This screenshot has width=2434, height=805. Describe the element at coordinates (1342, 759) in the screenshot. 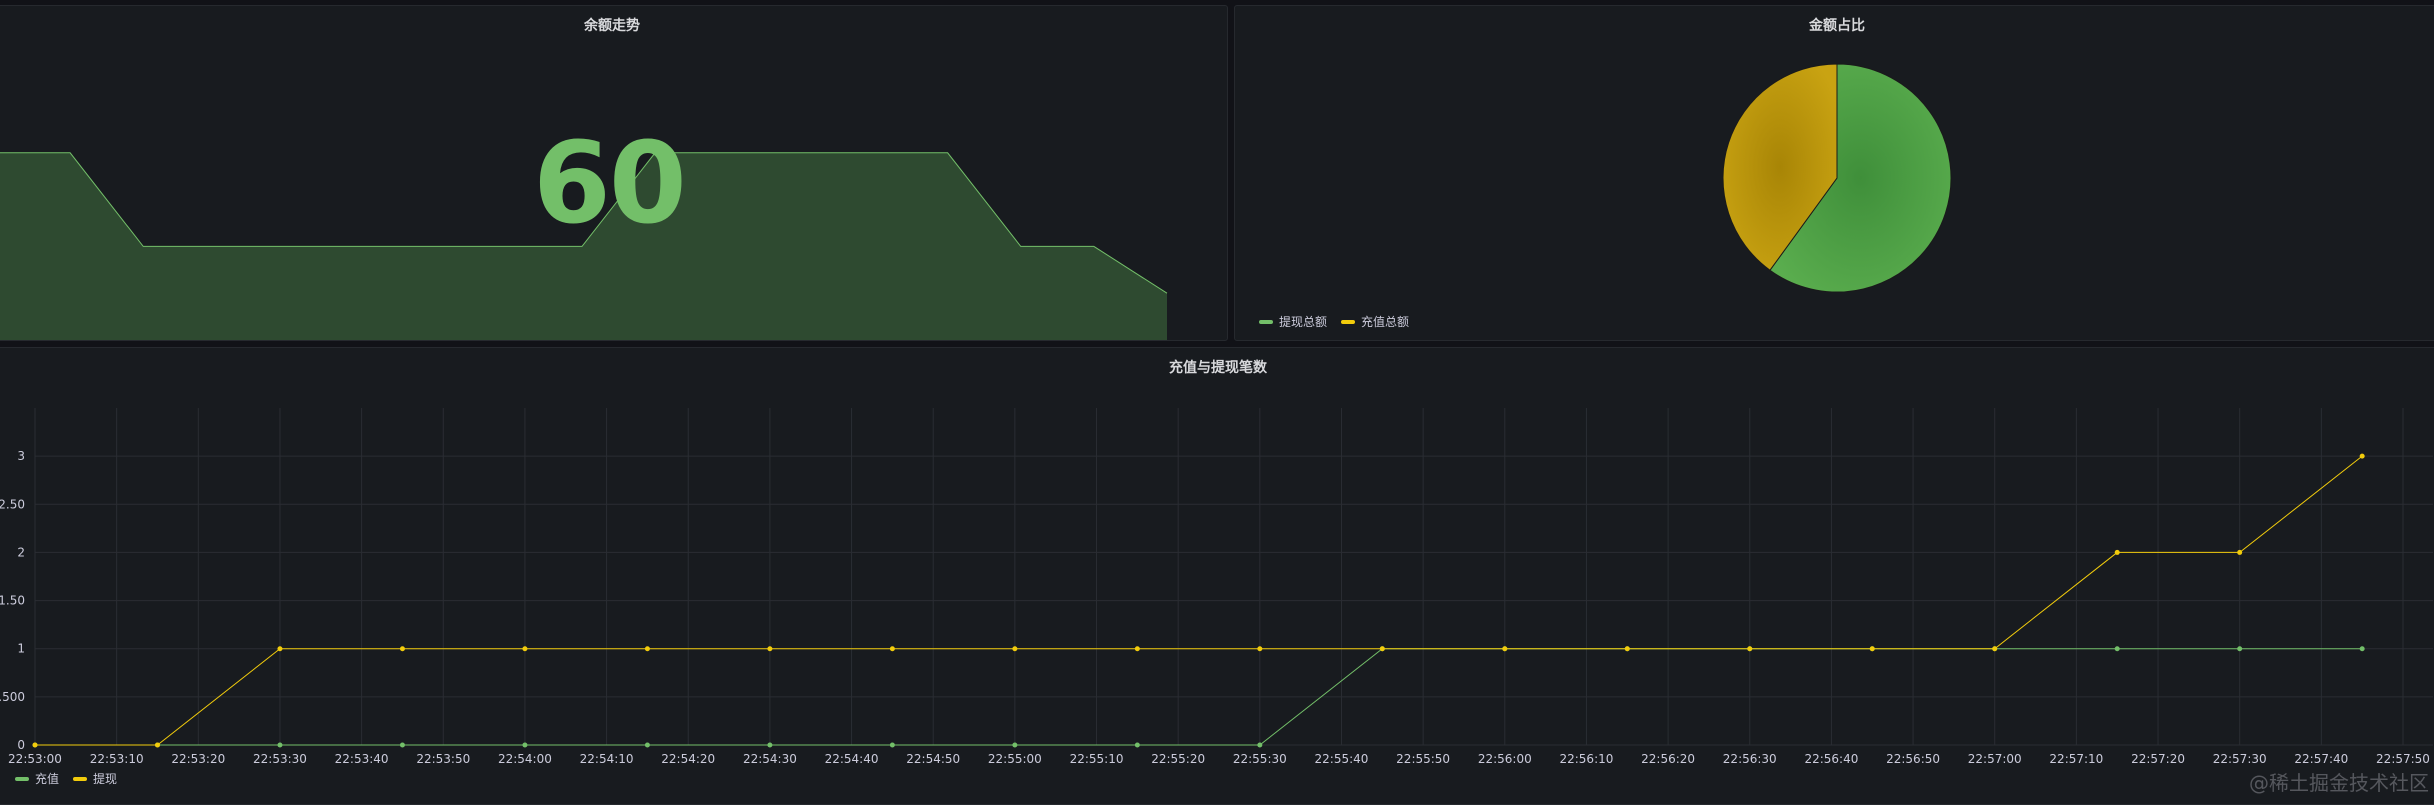

I see `x-tick-label: 22:55:40` at that location.